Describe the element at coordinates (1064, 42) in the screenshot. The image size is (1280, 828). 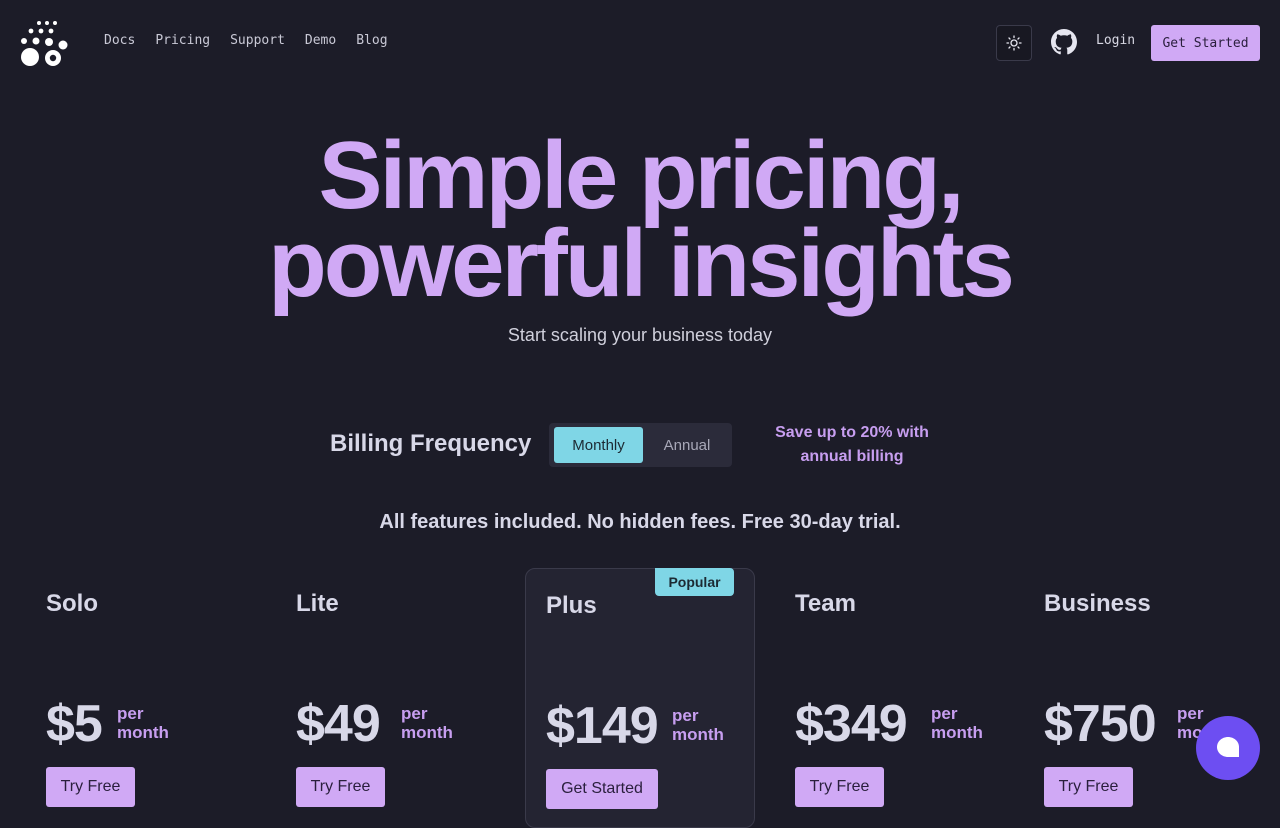
I see `github-icon` at that location.